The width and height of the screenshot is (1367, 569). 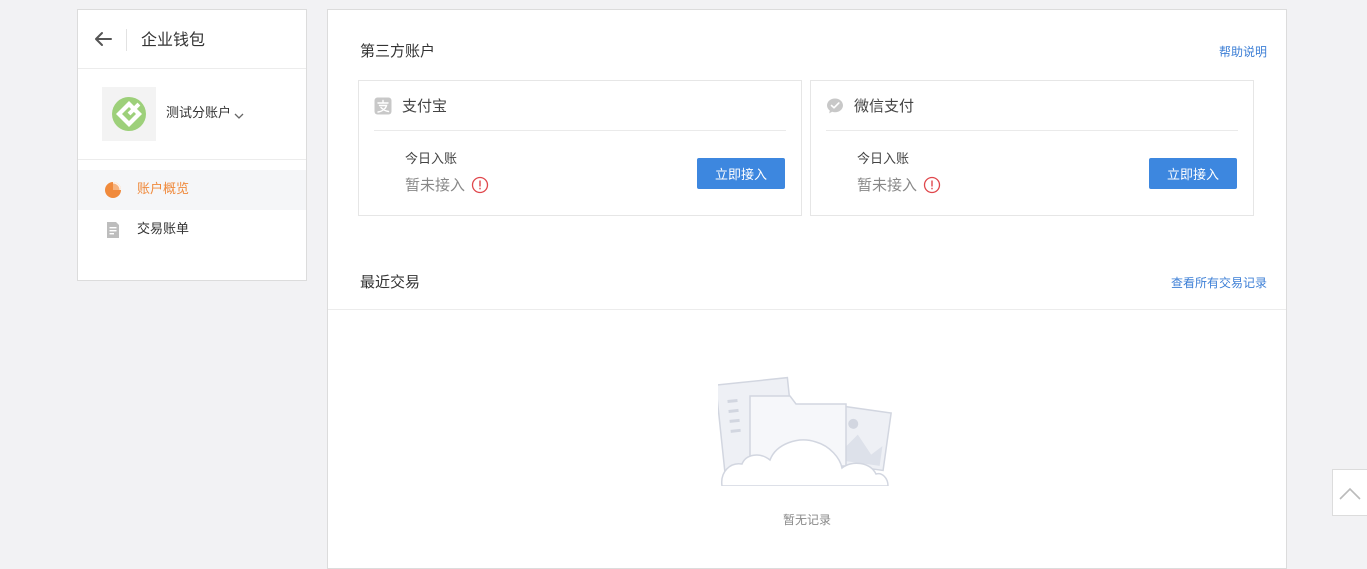 What do you see at coordinates (884, 106) in the screenshot?
I see `payment-name: 微信支付` at bounding box center [884, 106].